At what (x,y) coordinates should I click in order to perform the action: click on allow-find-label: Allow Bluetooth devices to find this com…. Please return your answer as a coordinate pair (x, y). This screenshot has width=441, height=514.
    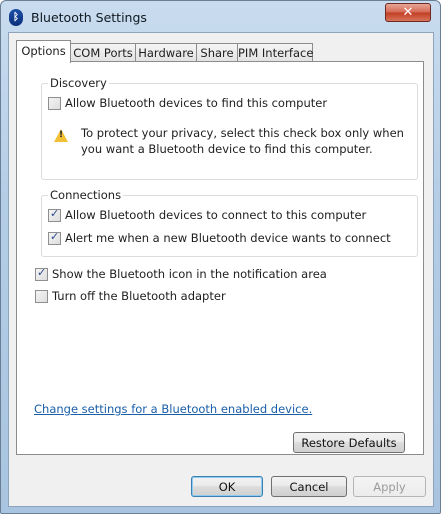
    Looking at the image, I should click on (196, 103).